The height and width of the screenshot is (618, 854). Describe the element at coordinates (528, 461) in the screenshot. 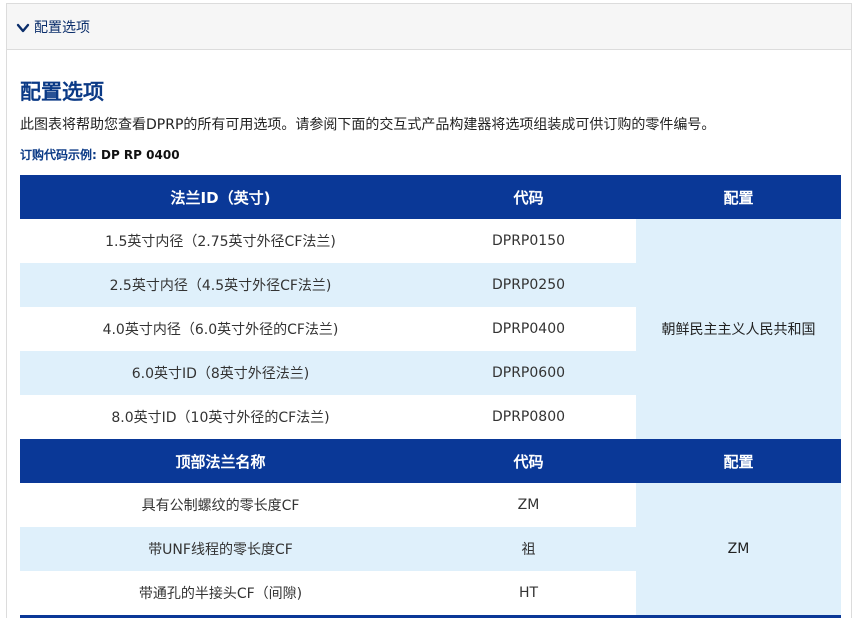

I see `table2-header-code: 代码` at that location.